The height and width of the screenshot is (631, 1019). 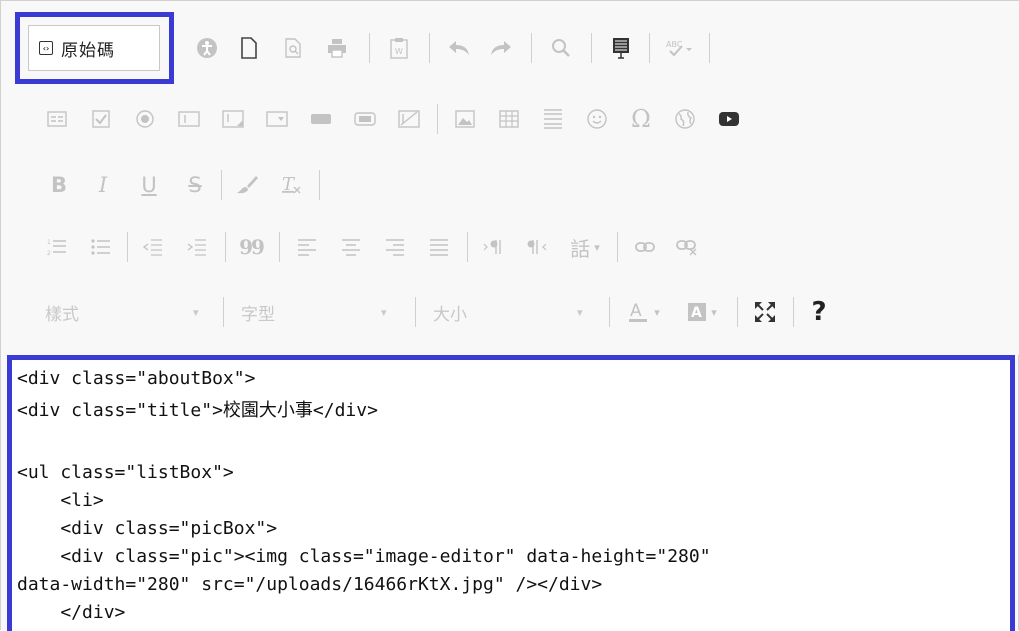 I want to click on remove-format-icon: T, so click(x=291, y=185).